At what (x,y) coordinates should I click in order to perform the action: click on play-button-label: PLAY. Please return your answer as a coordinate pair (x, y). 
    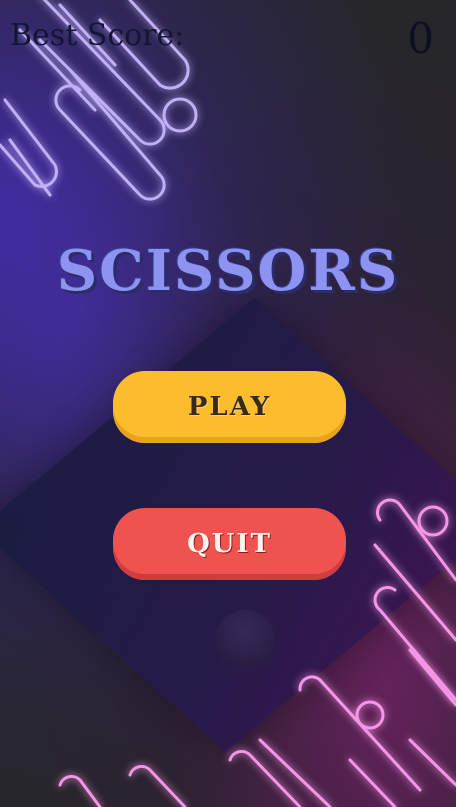
    Looking at the image, I should click on (229, 407).